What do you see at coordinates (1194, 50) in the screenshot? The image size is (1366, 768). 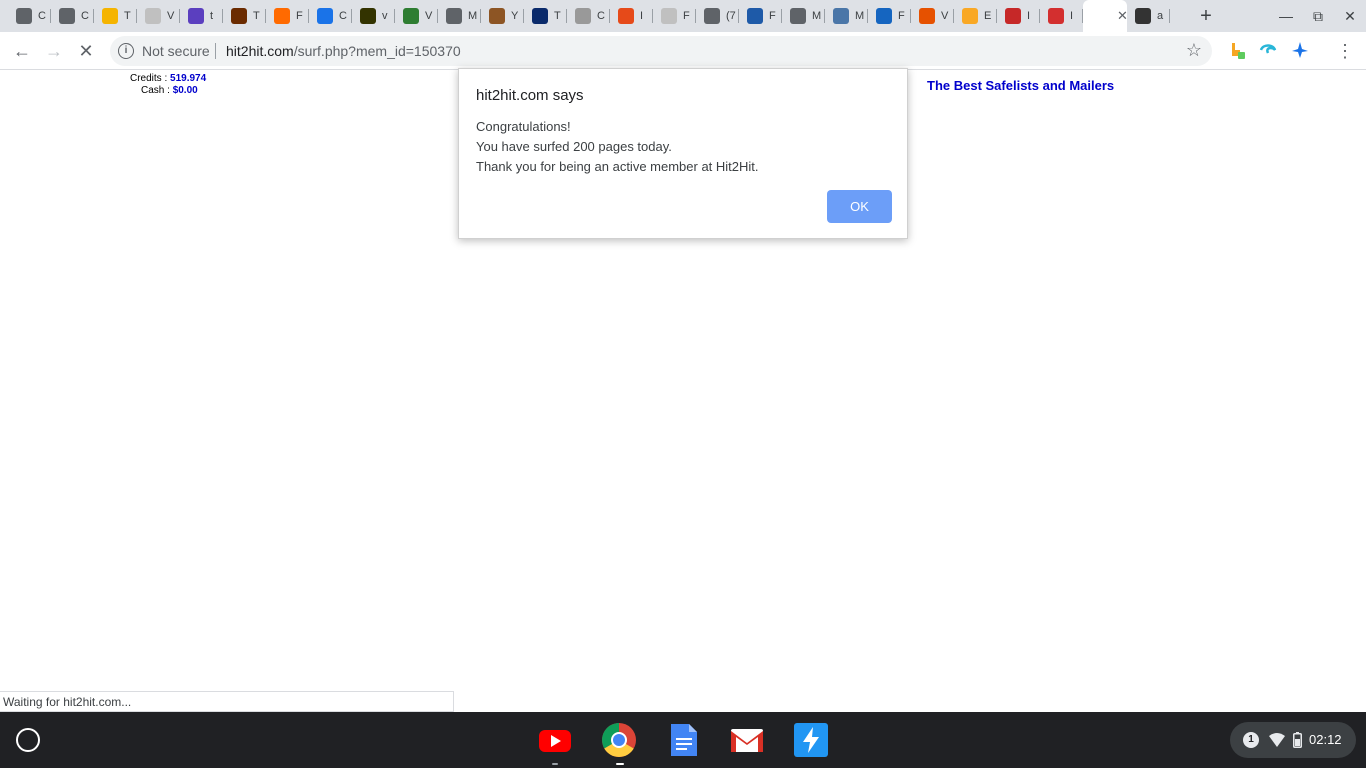 I see `bookmark-star-icon: ☆` at bounding box center [1194, 50].